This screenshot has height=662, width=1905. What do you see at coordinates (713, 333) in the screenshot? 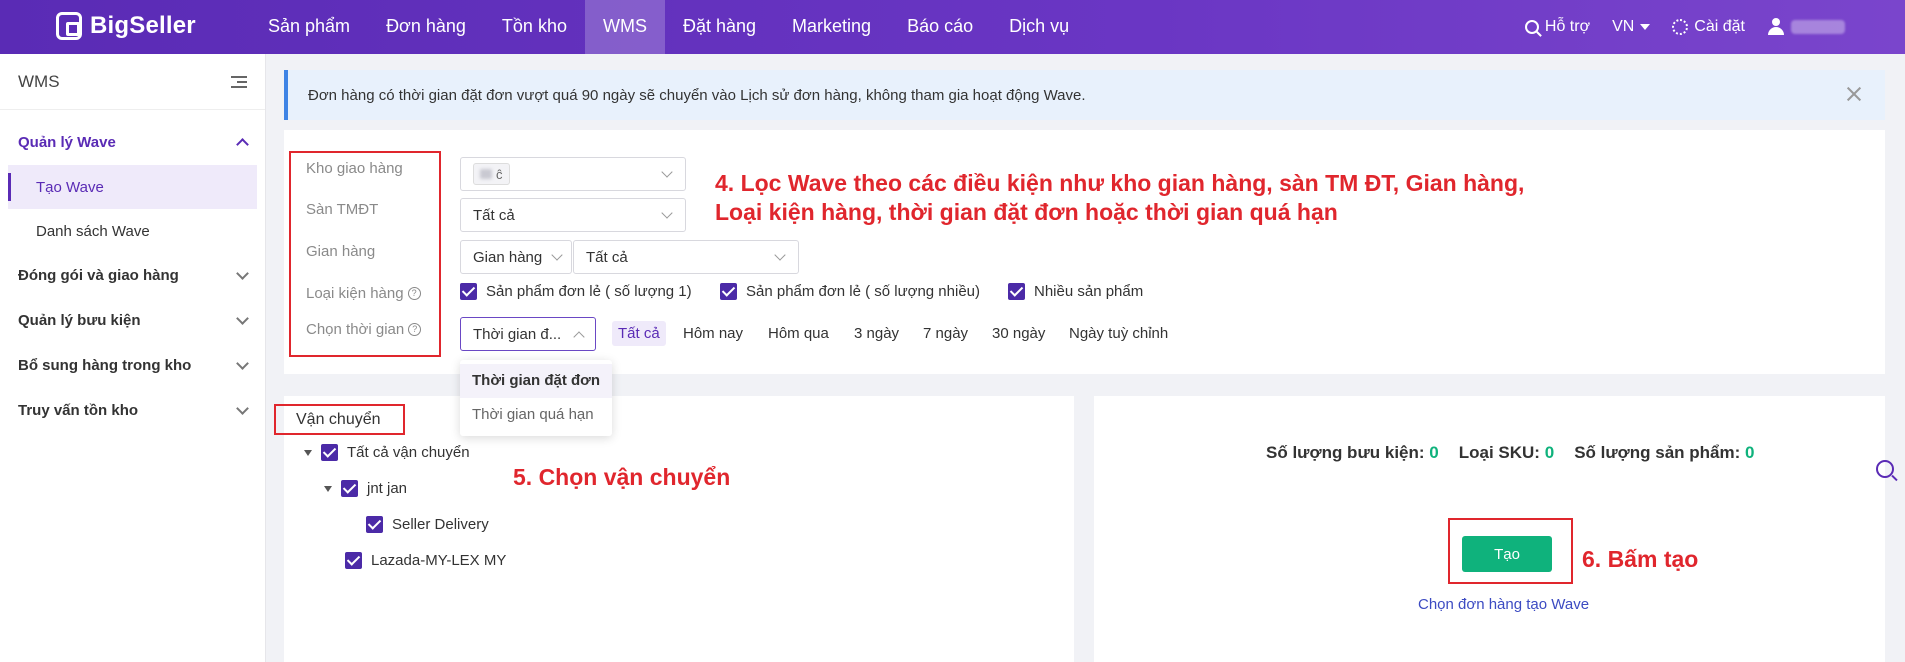
I see `time-option-today: Hôm nay` at bounding box center [713, 333].